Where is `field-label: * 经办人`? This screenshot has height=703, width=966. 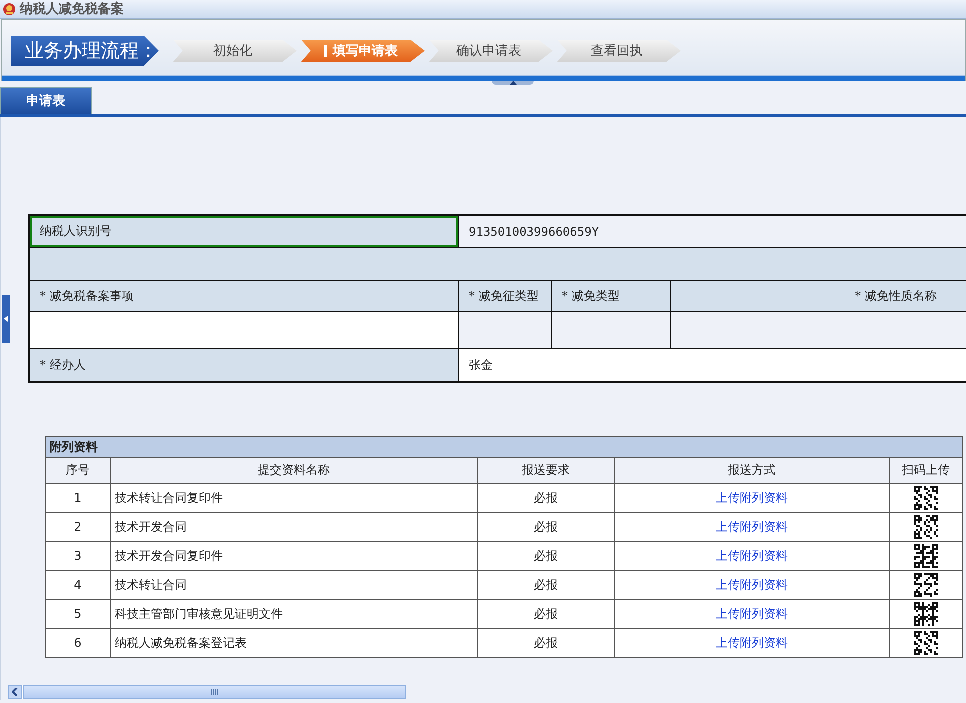 field-label: * 经办人 is located at coordinates (244, 365).